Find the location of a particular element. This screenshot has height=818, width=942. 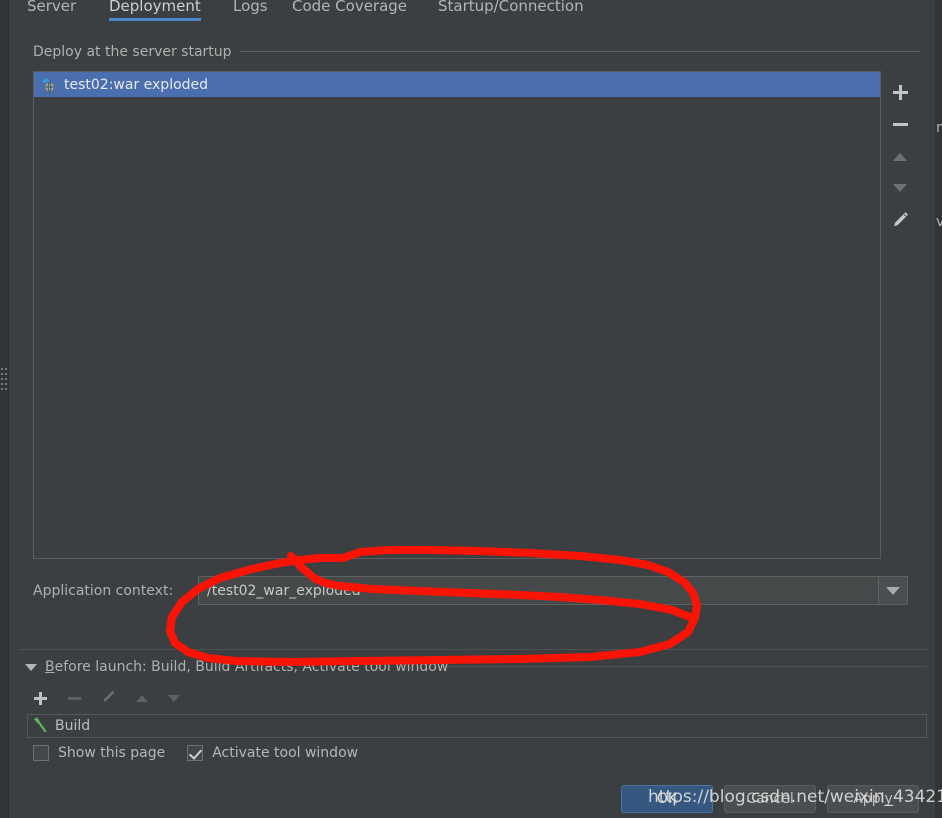

triangle-down-icon is located at coordinates (31, 667).